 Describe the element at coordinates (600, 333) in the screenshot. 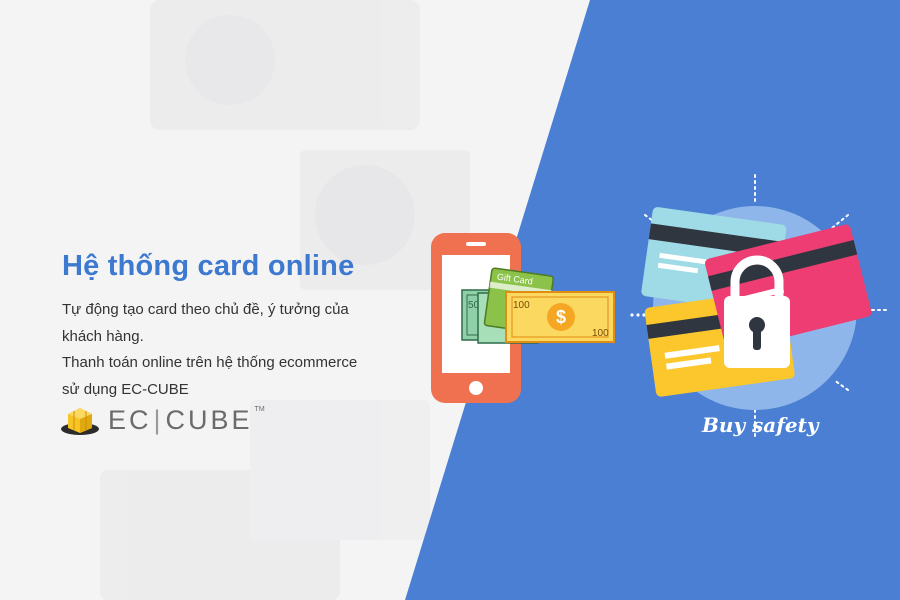

I see `bill-value-bottom: 100` at that location.